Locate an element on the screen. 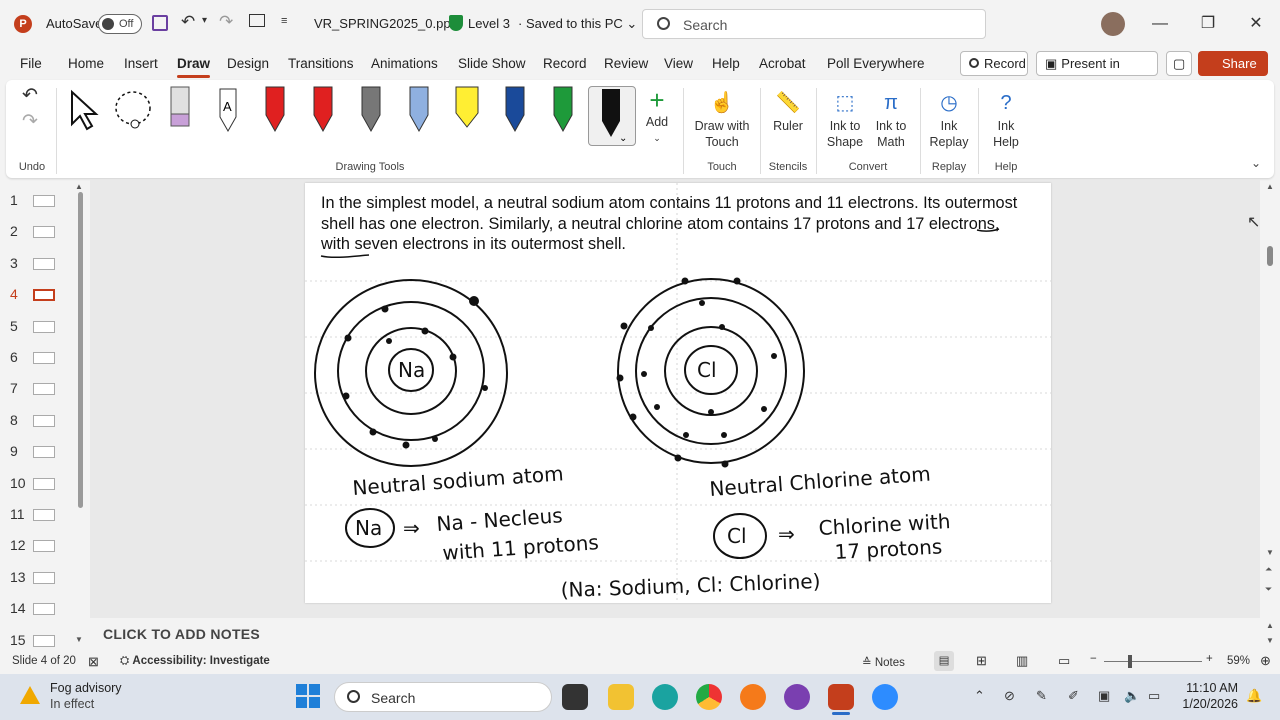 The height and width of the screenshot is (720, 1280). reading-view-icon: ▥ is located at coordinates (1022, 661).